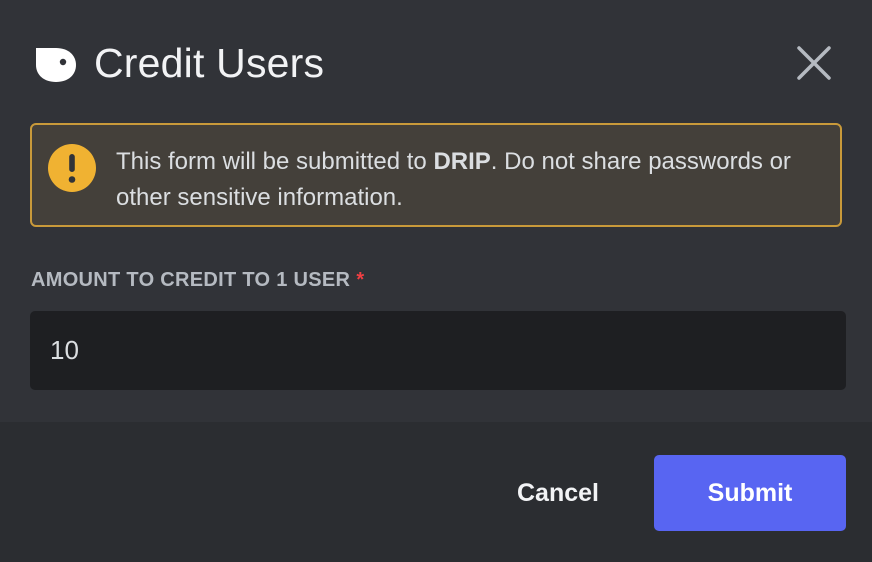 This screenshot has height=562, width=872. I want to click on submit-button: Submit, so click(750, 493).